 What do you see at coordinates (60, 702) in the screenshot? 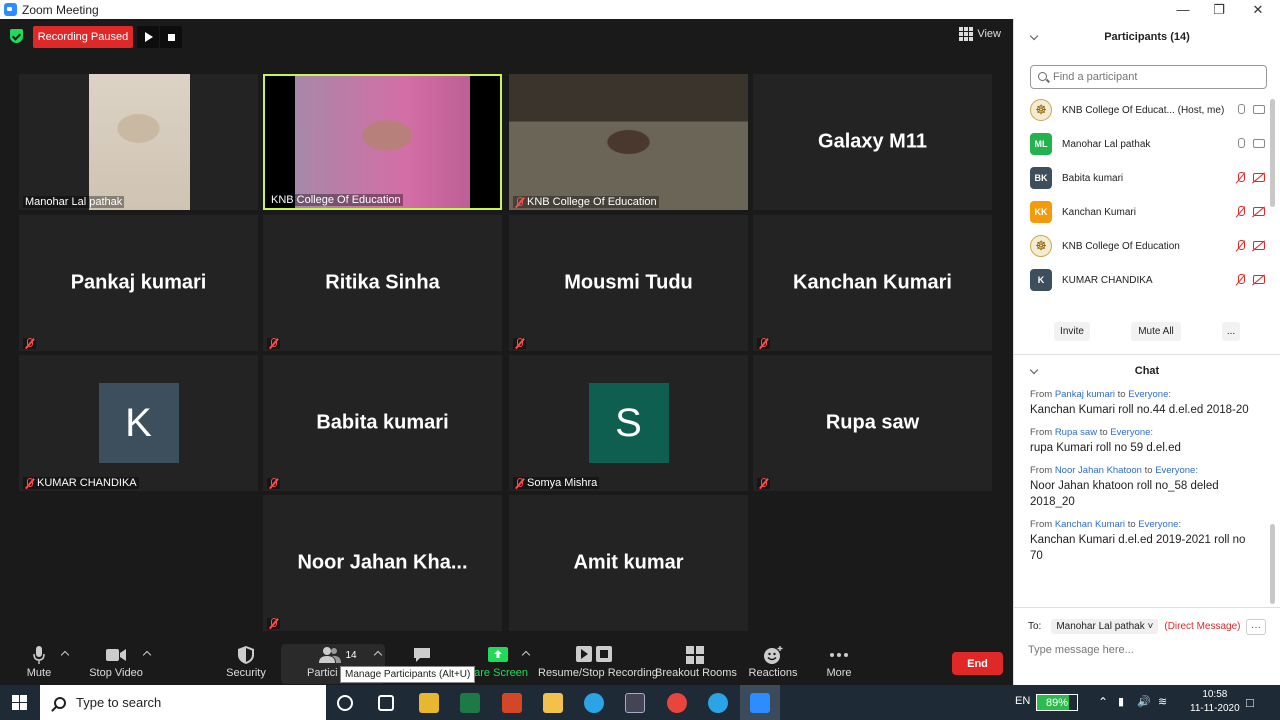
I see `taskbar-search-icon` at bounding box center [60, 702].